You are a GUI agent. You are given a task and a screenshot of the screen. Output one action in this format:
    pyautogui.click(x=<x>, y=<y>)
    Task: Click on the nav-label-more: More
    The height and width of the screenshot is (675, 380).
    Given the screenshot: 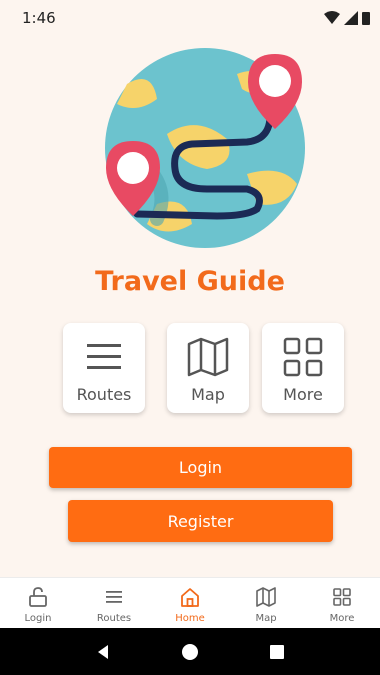 What is the action you would take?
    pyautogui.click(x=342, y=618)
    